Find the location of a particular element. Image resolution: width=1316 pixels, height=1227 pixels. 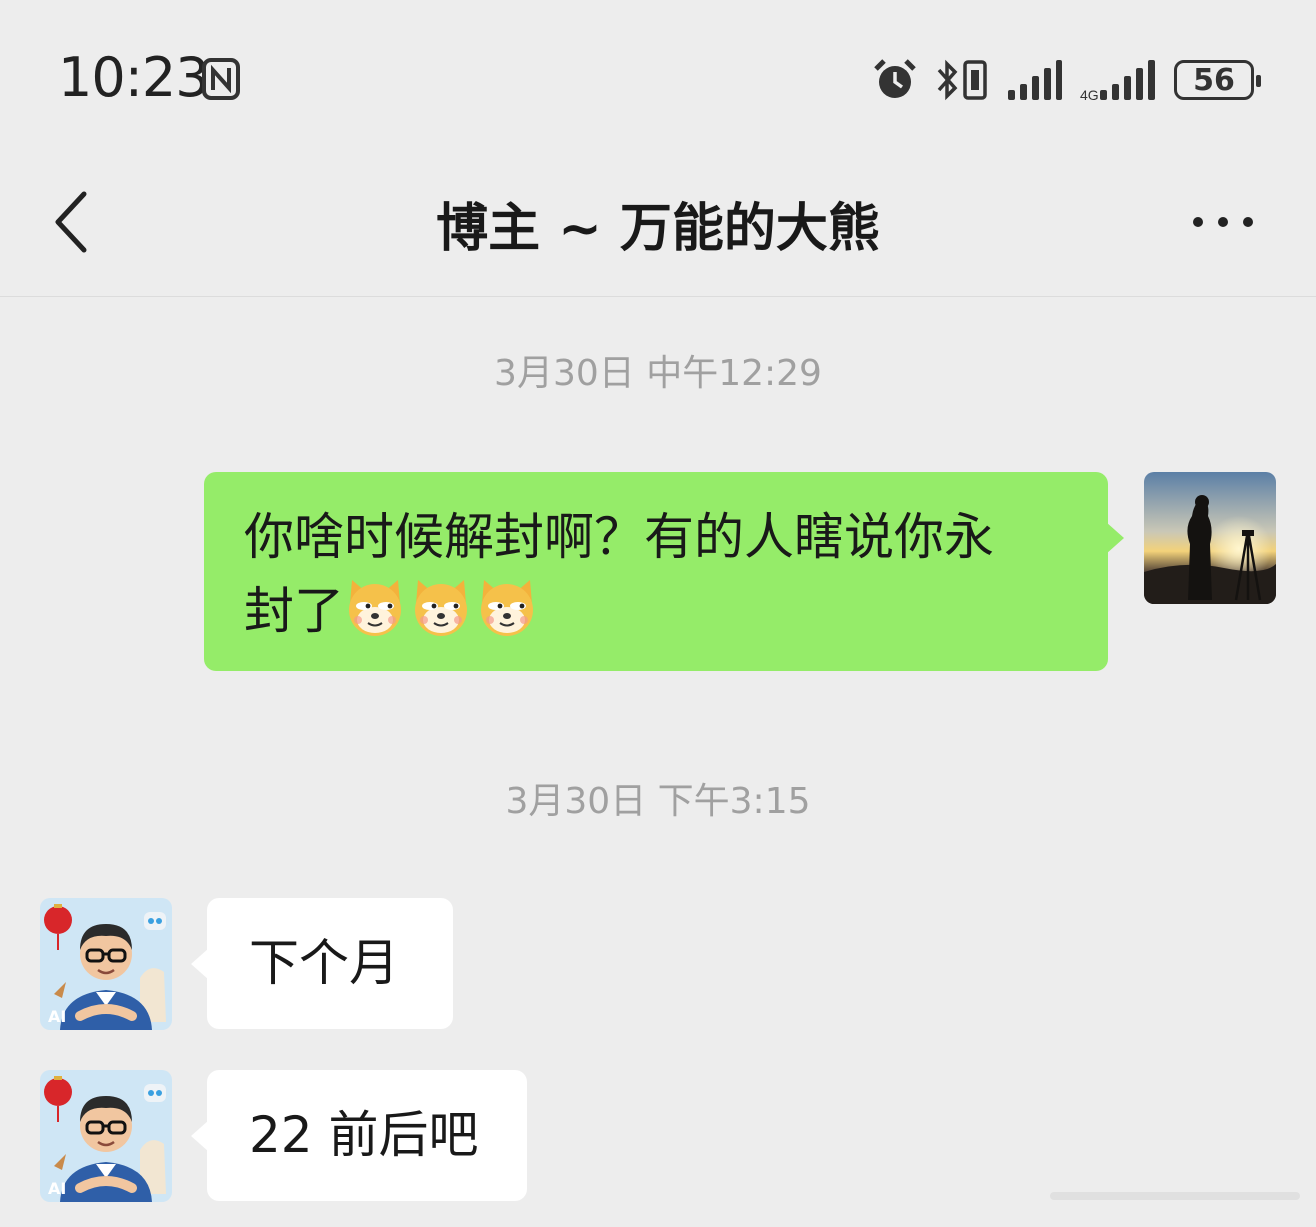

chat-title: 博主 ~ 万能的大熊 is located at coordinates (658, 229).